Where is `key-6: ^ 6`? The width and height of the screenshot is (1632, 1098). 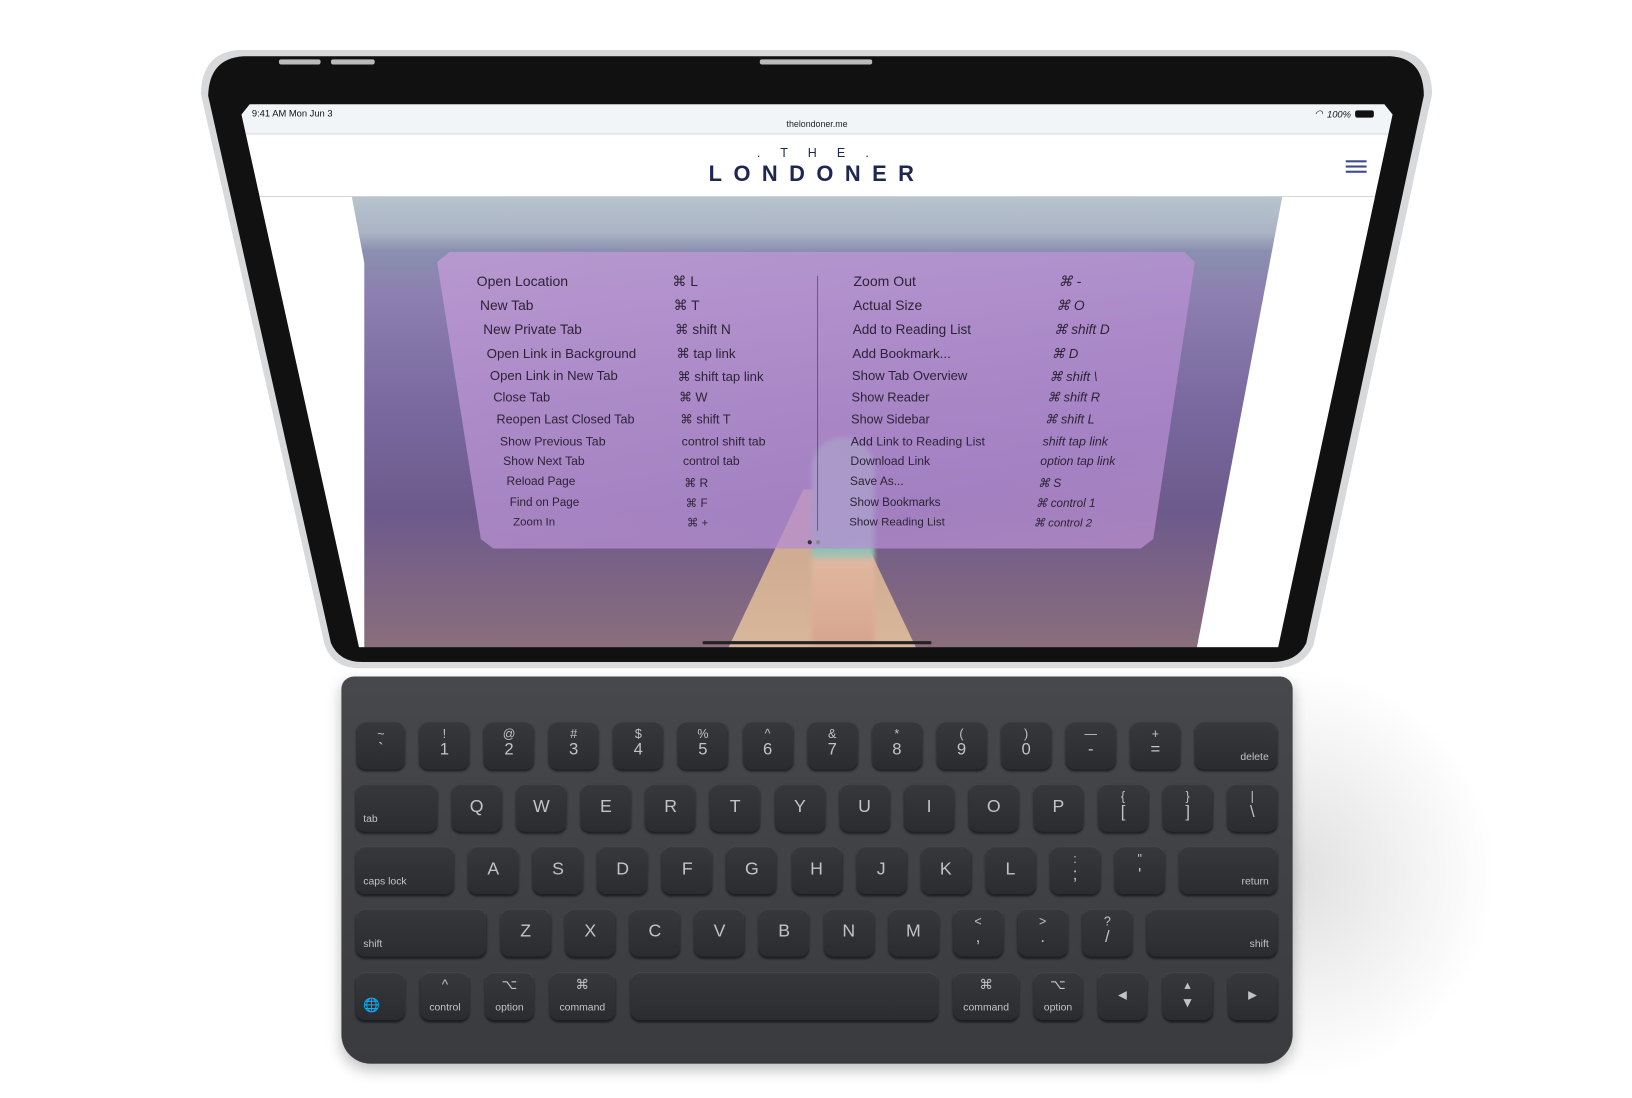
key-6: ^ 6 is located at coordinates (767, 745).